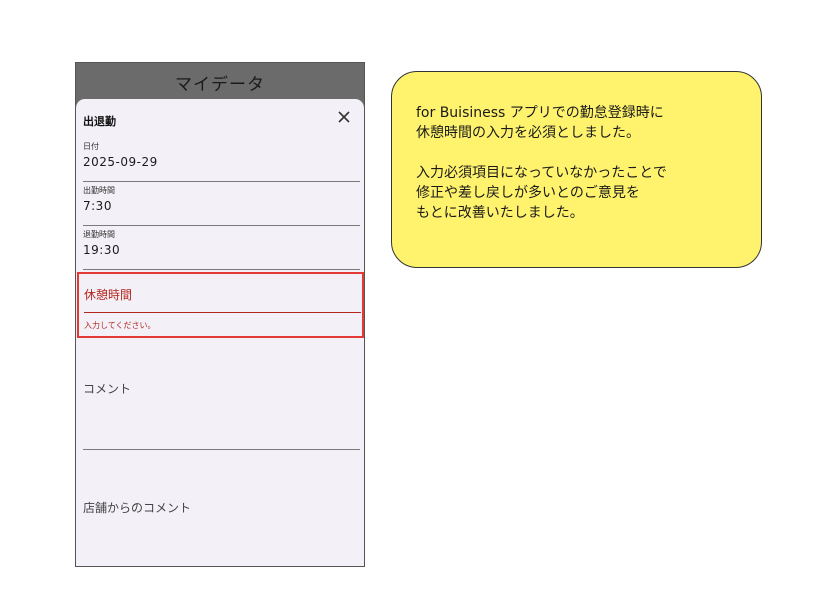  I want to click on sheet-title: 出退勤, so click(99, 121).